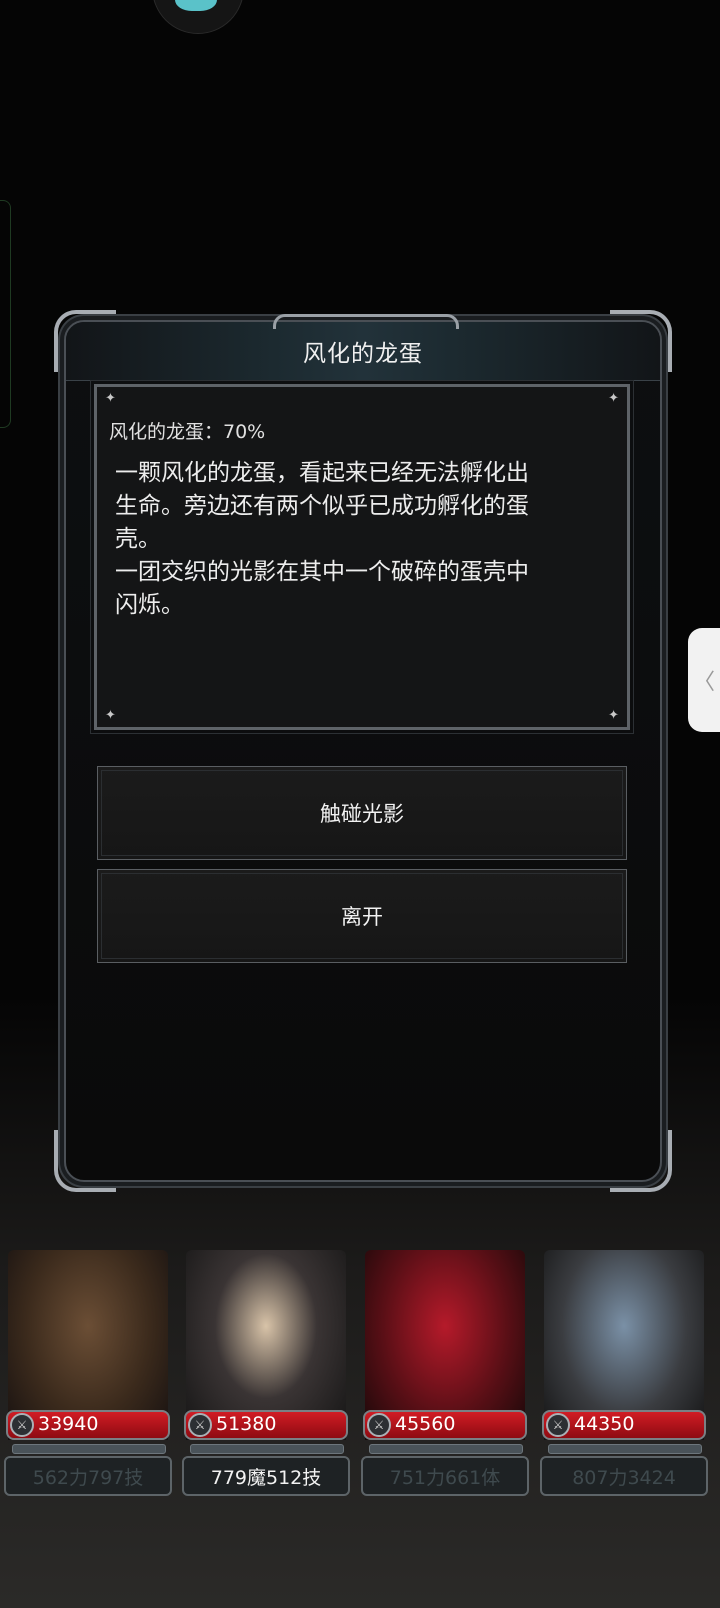  Describe the element at coordinates (366, 321) in the screenshot. I see `title-ornament` at that location.